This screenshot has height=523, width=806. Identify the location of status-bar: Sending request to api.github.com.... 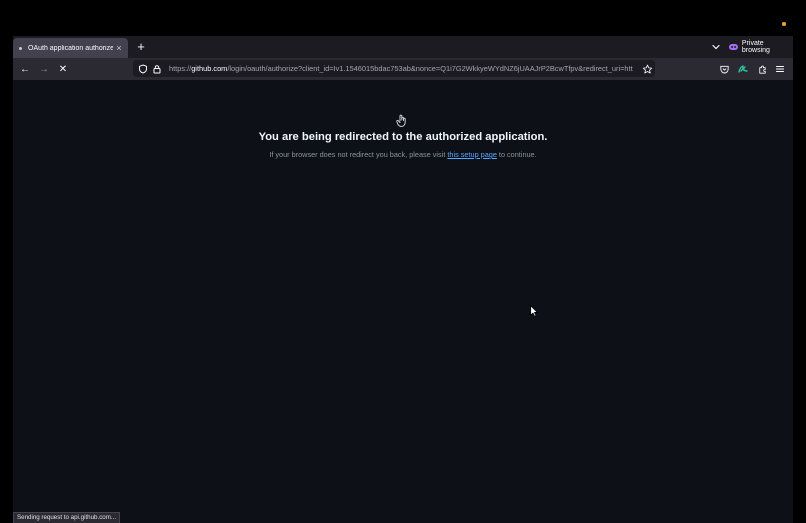
(67, 517).